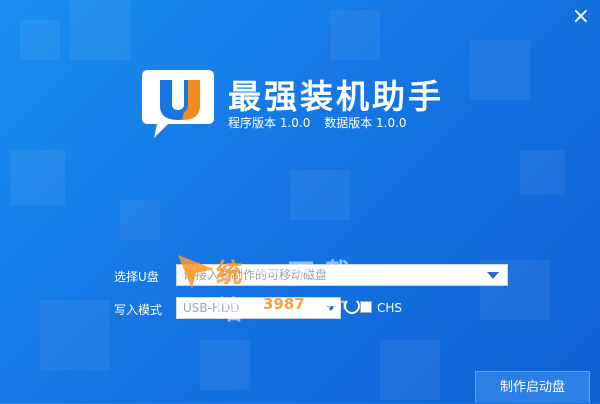 The width and height of the screenshot is (600, 404). Describe the element at coordinates (269, 123) in the screenshot. I see `program-version: 程序版本 1.0.0` at that location.